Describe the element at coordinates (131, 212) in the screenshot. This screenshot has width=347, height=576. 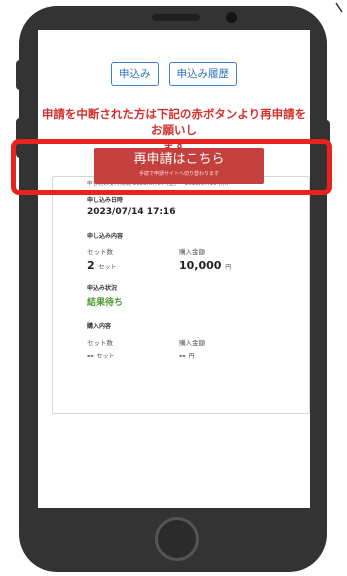
I see `date-value: 2023/07/14 17:16` at that location.